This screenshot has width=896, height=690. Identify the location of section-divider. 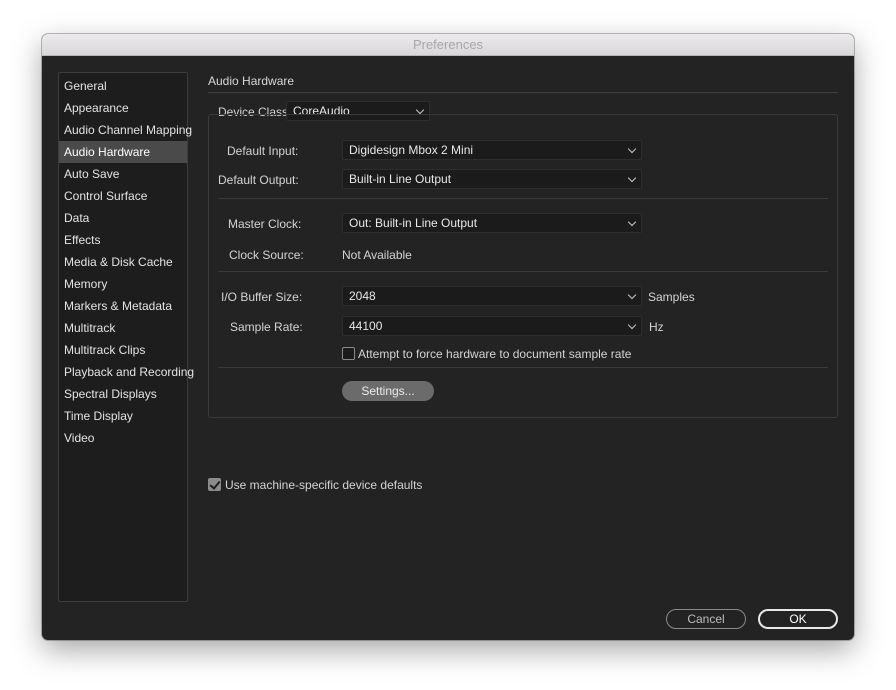
(523, 92).